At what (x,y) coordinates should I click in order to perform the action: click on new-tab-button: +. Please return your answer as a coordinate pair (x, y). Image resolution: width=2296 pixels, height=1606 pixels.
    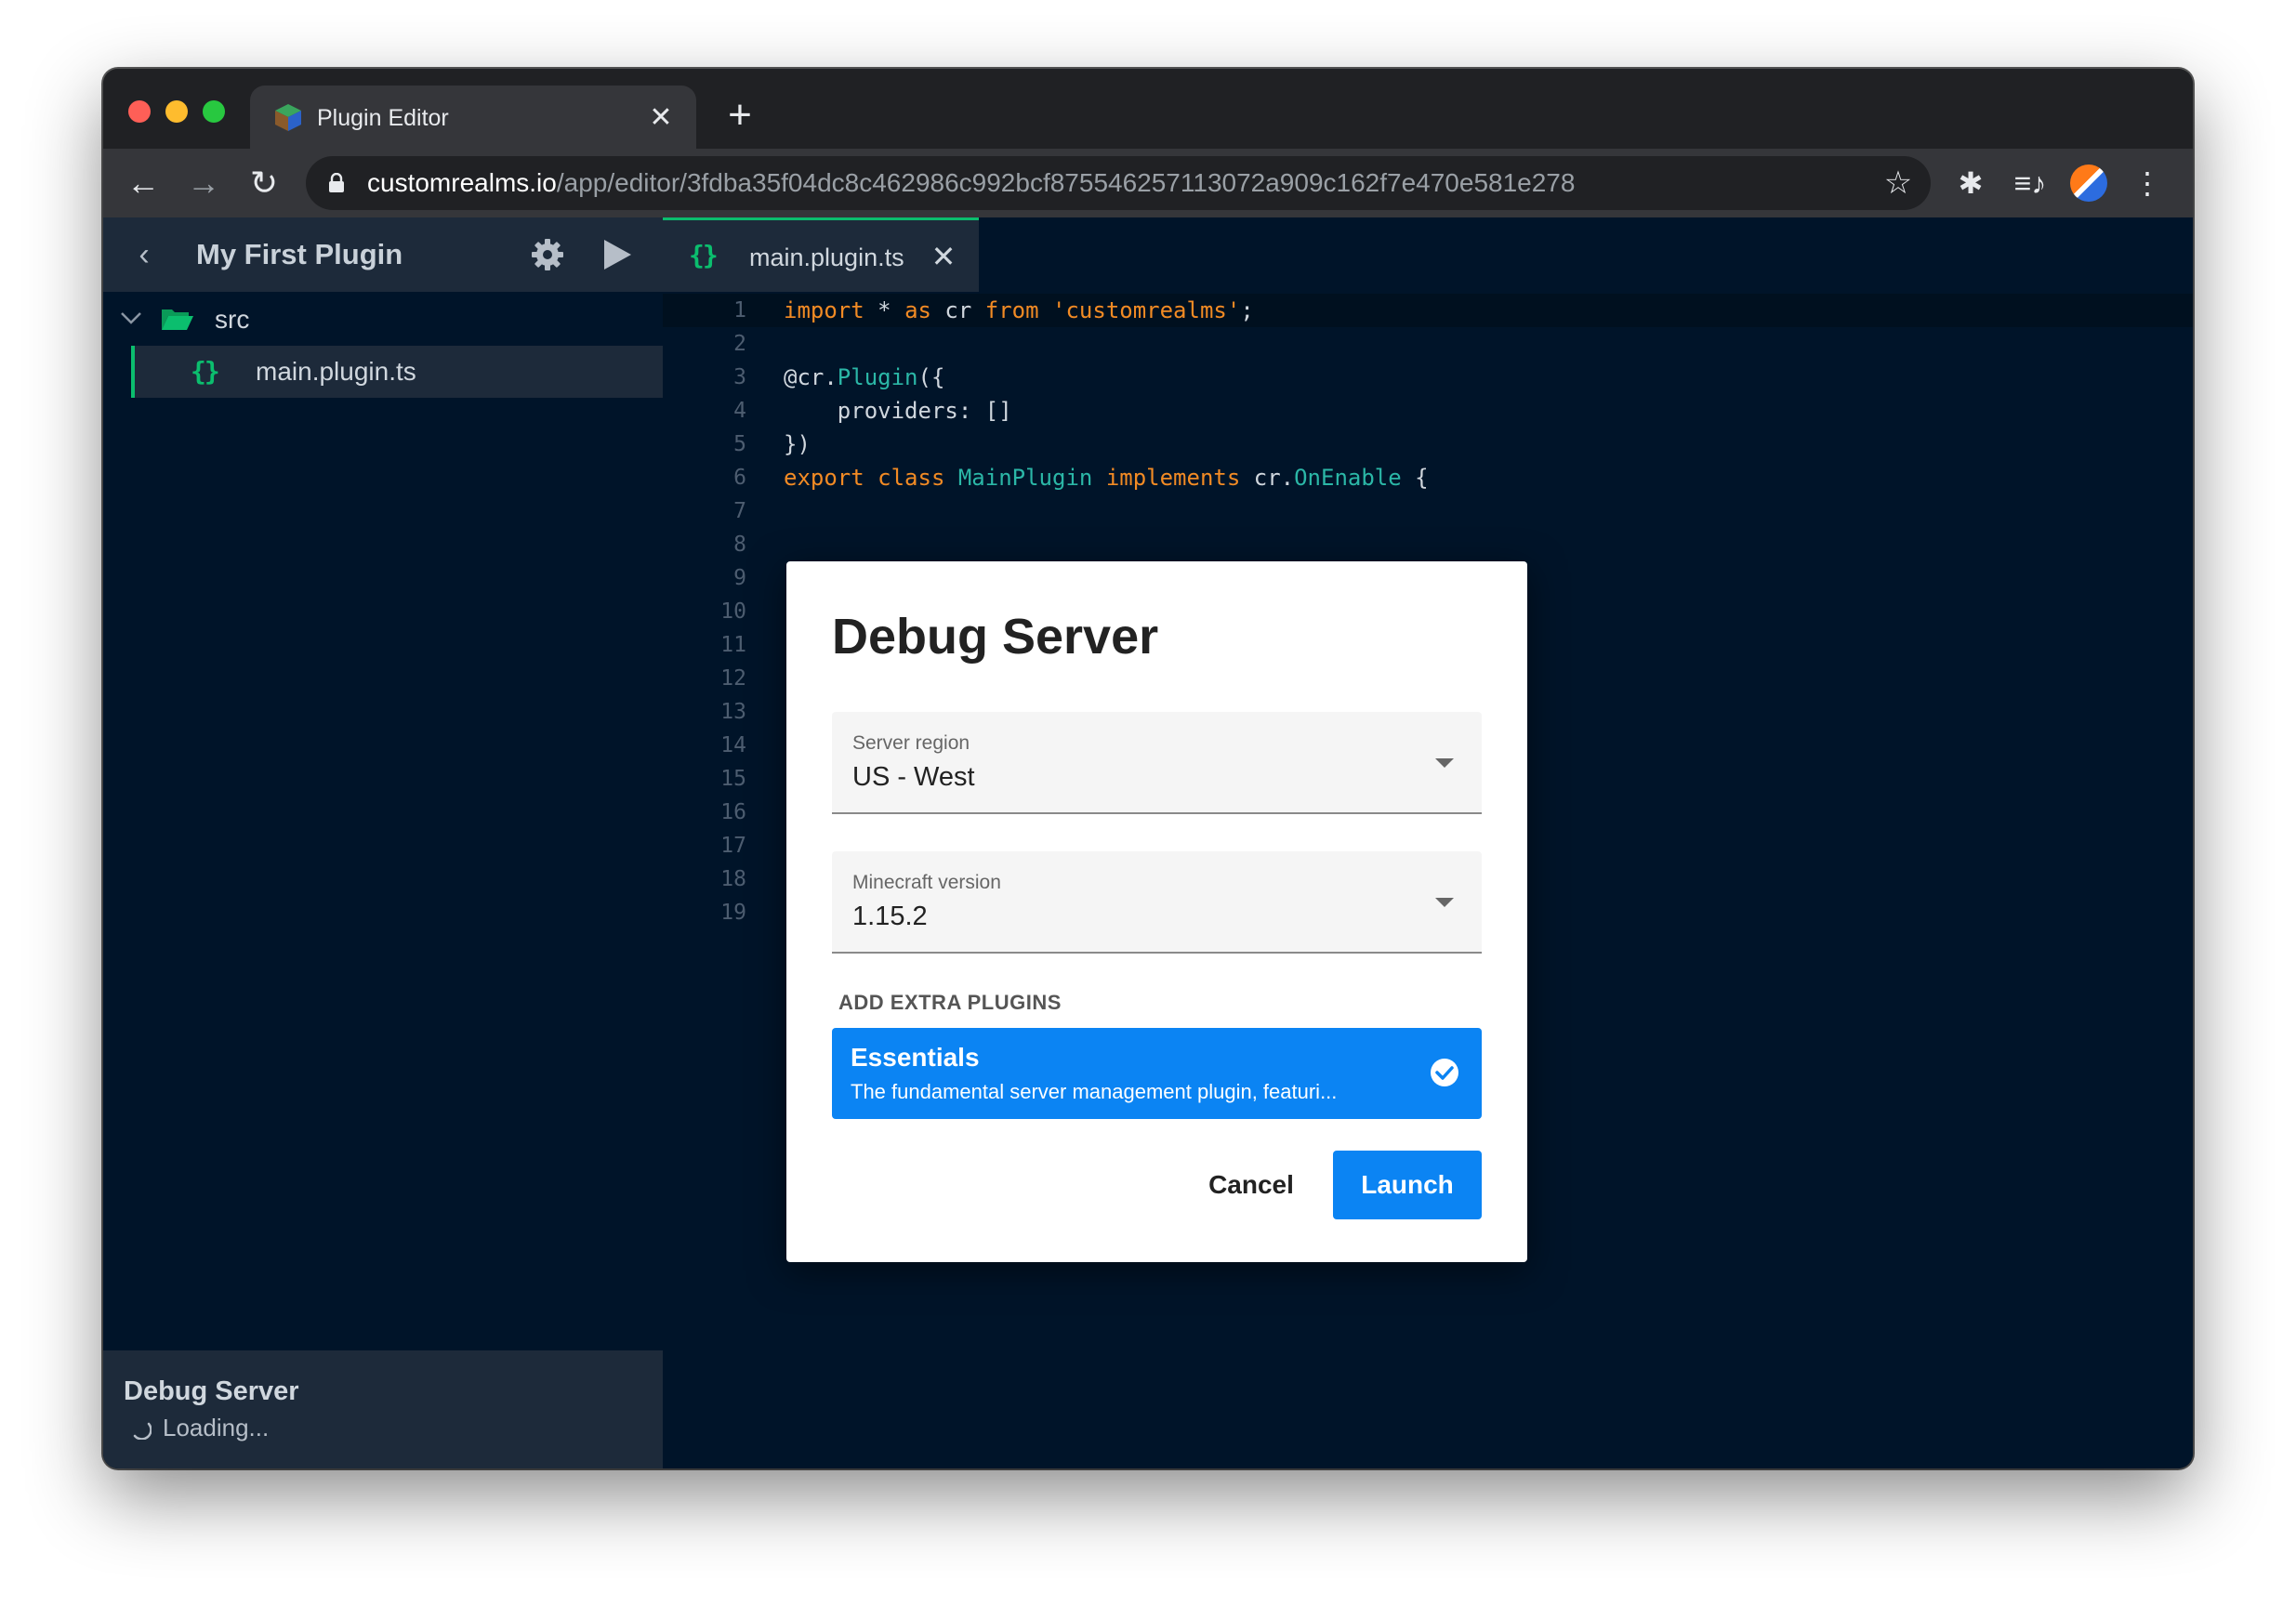
    Looking at the image, I should click on (740, 115).